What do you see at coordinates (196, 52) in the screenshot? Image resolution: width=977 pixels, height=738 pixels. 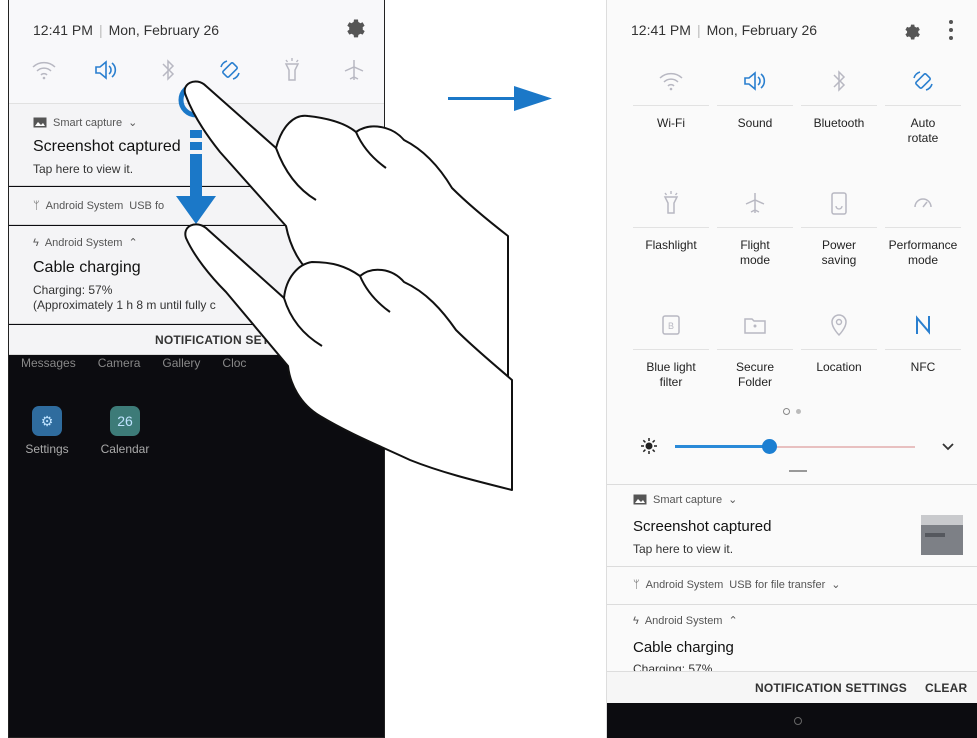 I see `quick-panel-compact: 12:41 PM | Mon, February 26` at bounding box center [196, 52].